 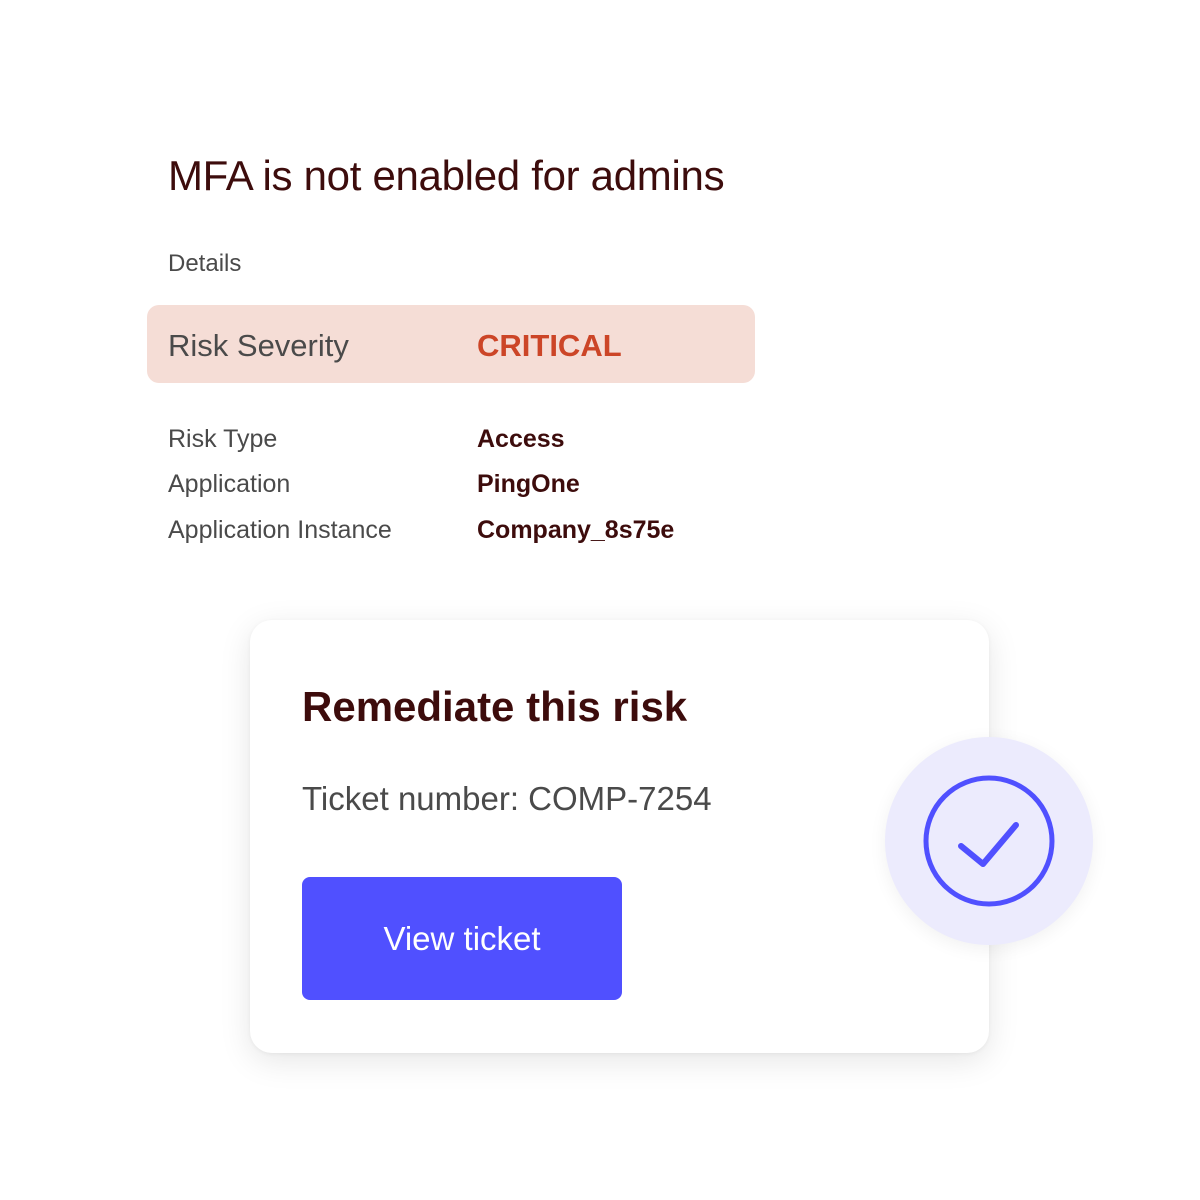 What do you see at coordinates (229, 484) in the screenshot?
I see `detail-label: Application` at bounding box center [229, 484].